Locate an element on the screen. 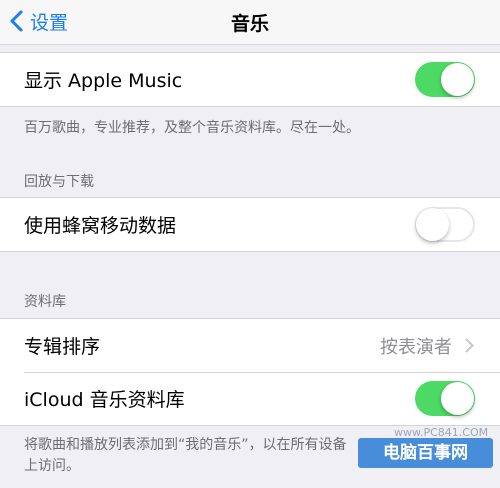  chevron-right-icon is located at coordinates (469, 347).